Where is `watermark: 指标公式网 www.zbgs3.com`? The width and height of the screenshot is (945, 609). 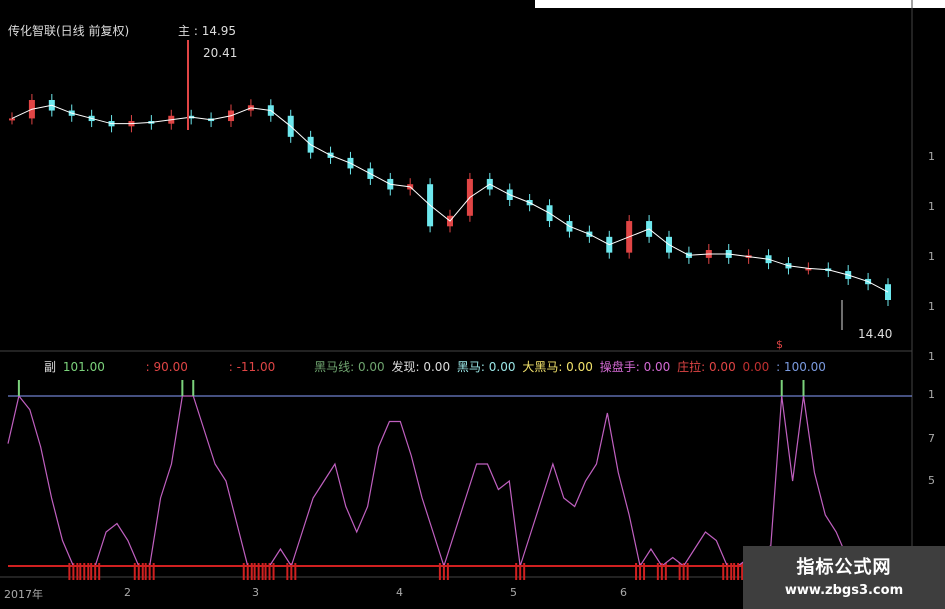
watermark: 指标公式网 www.zbgs3.com is located at coordinates (844, 577).